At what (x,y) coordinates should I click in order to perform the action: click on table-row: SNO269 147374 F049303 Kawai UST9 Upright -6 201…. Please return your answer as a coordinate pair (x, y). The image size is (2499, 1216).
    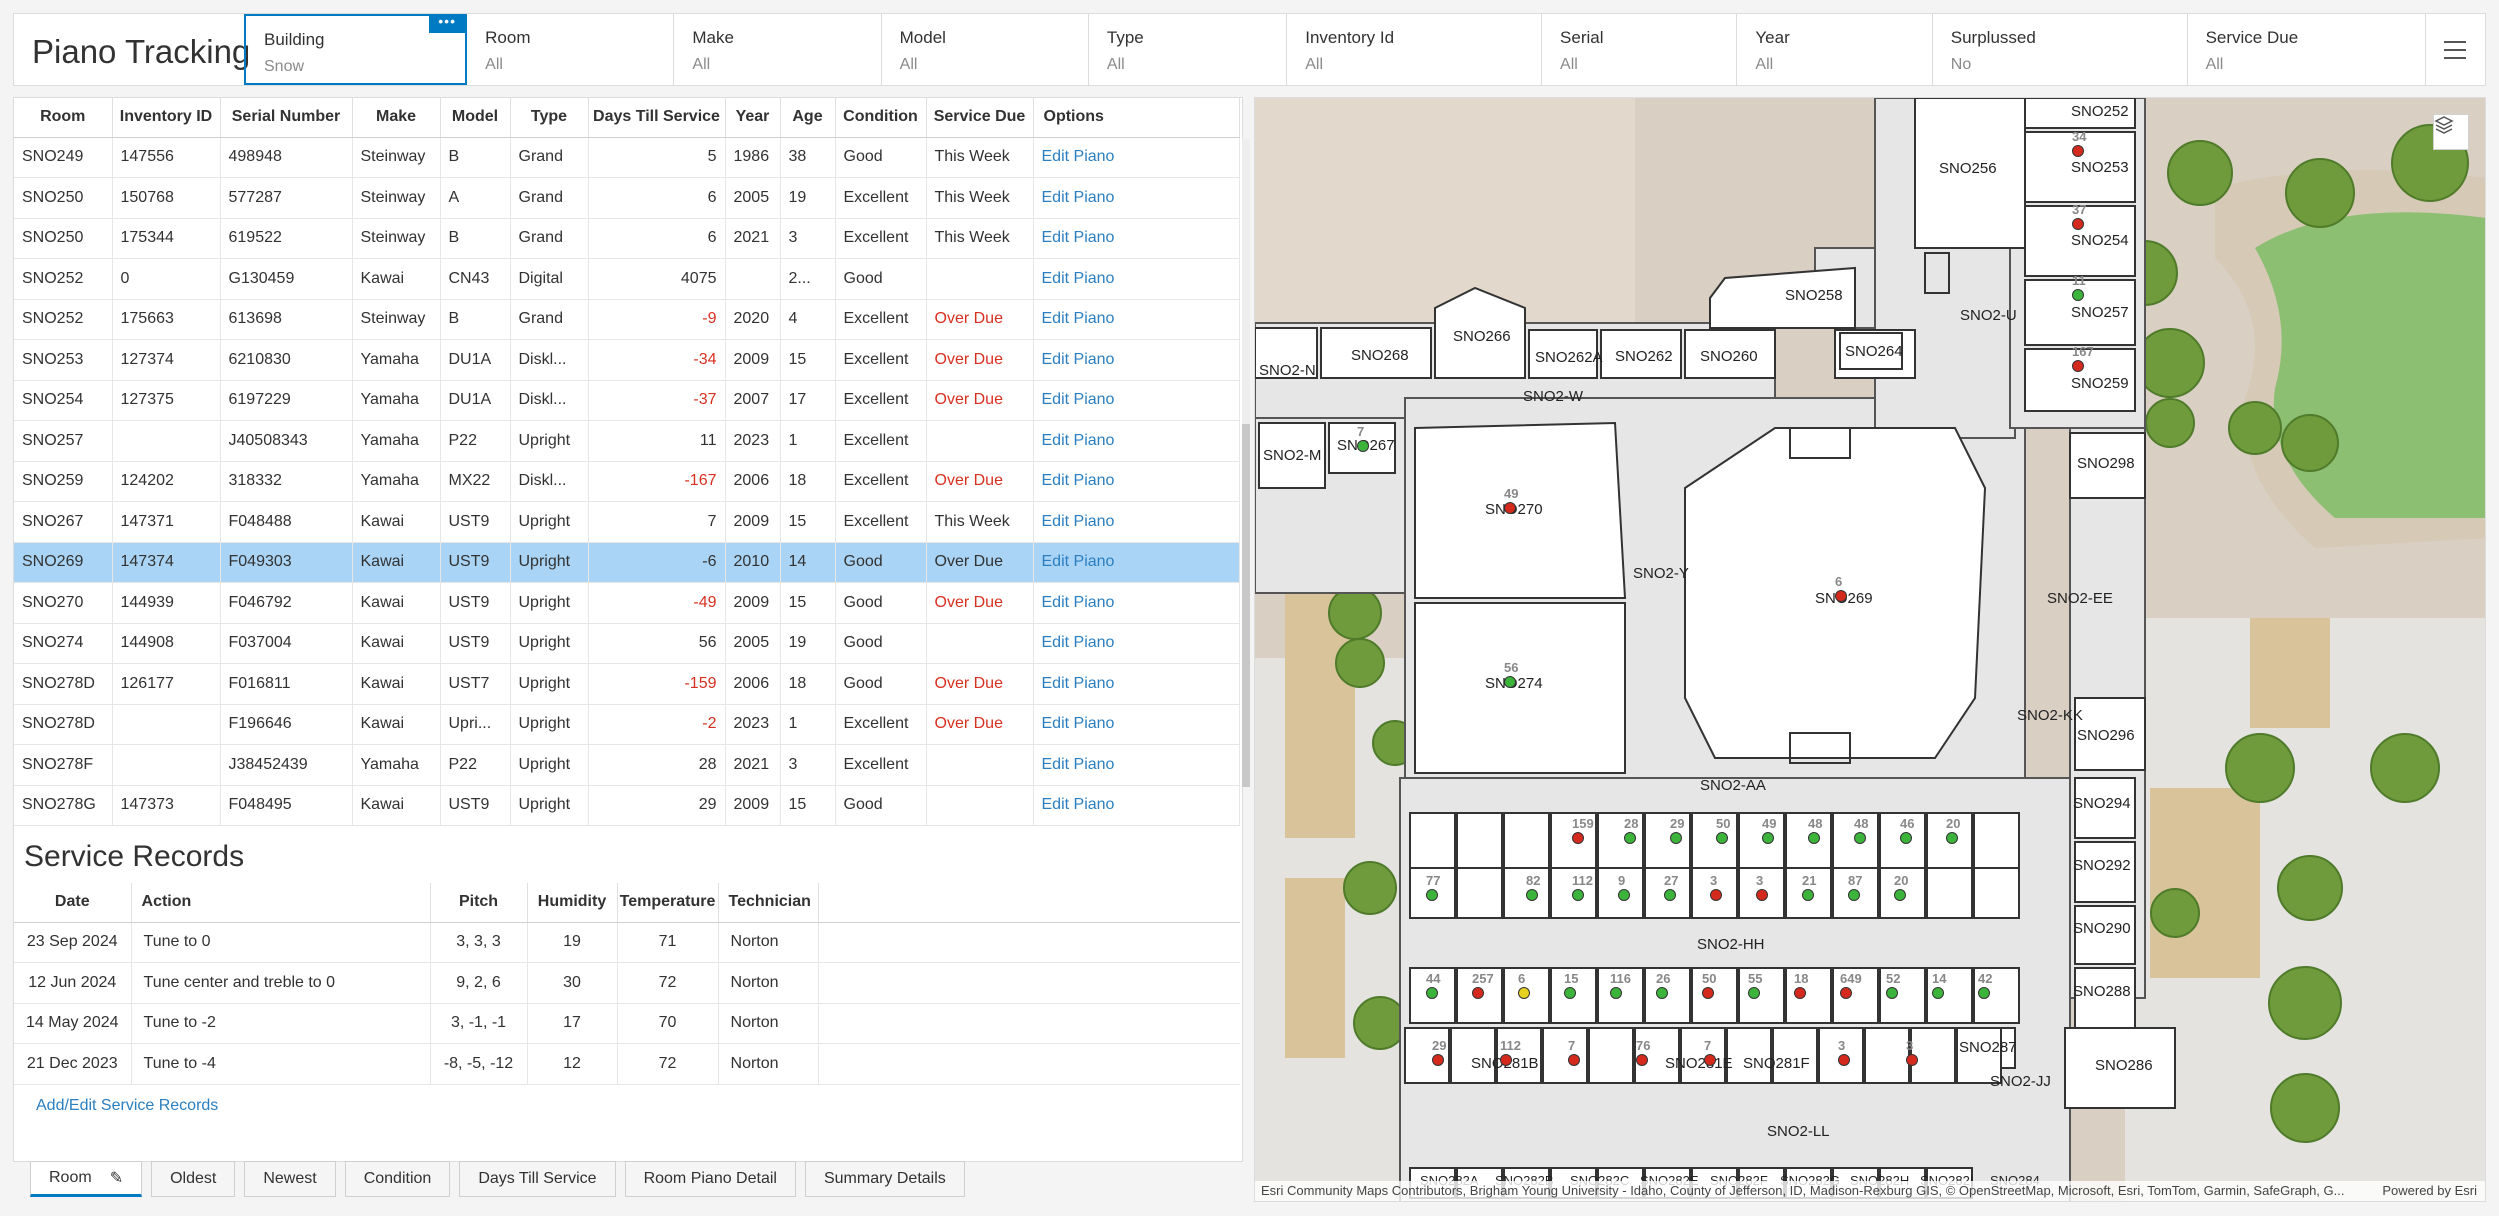
    Looking at the image, I should click on (627, 562).